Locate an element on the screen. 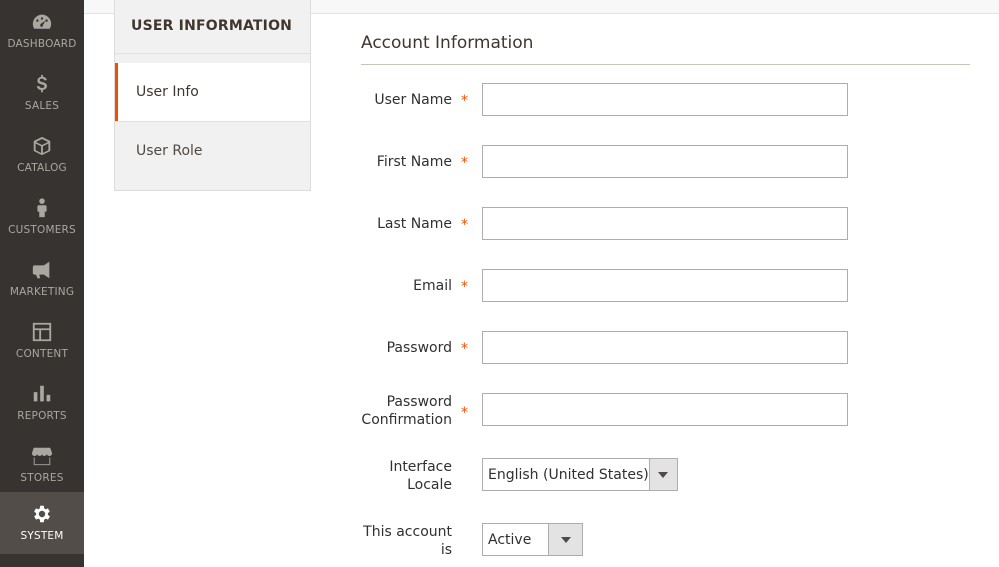 This screenshot has width=999, height=567. label-line: Confirmation is located at coordinates (406, 420).